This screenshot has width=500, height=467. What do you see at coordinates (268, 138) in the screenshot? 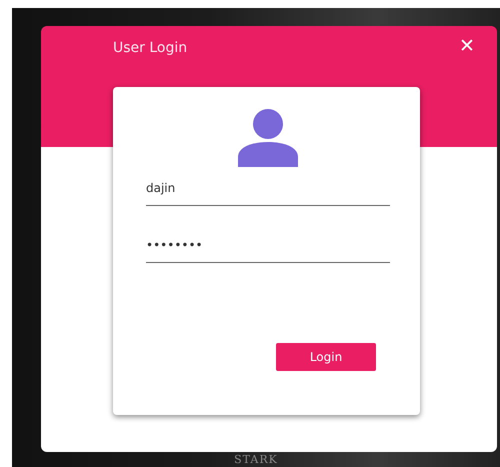
I see `user-icon` at bounding box center [268, 138].